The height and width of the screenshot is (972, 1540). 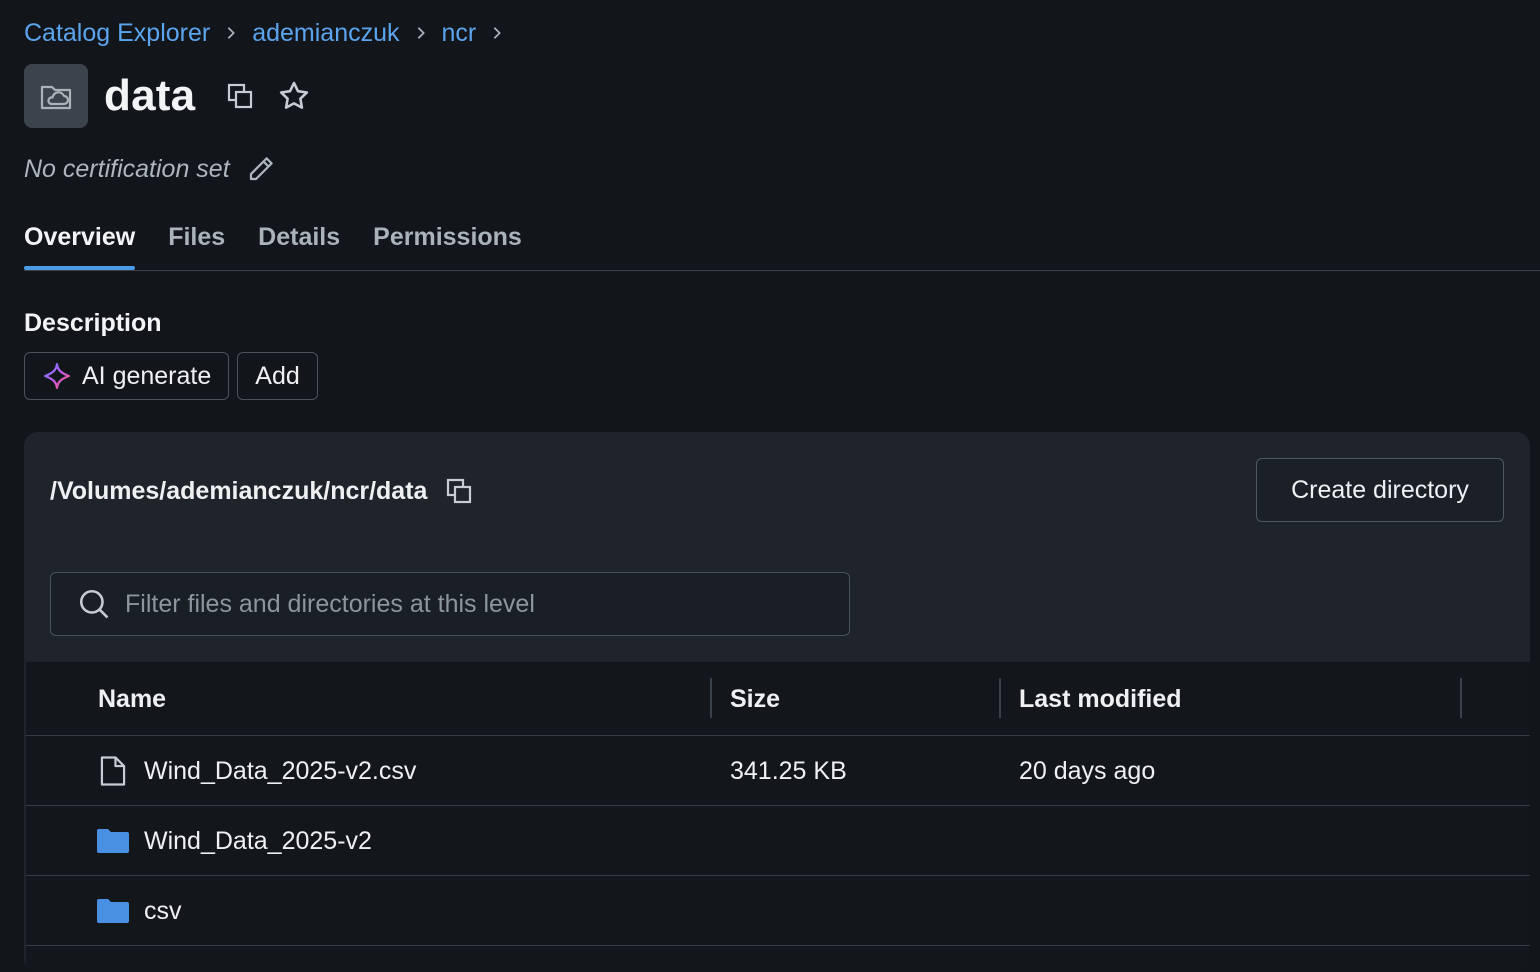 I want to click on title-row: data, so click(x=168, y=96).